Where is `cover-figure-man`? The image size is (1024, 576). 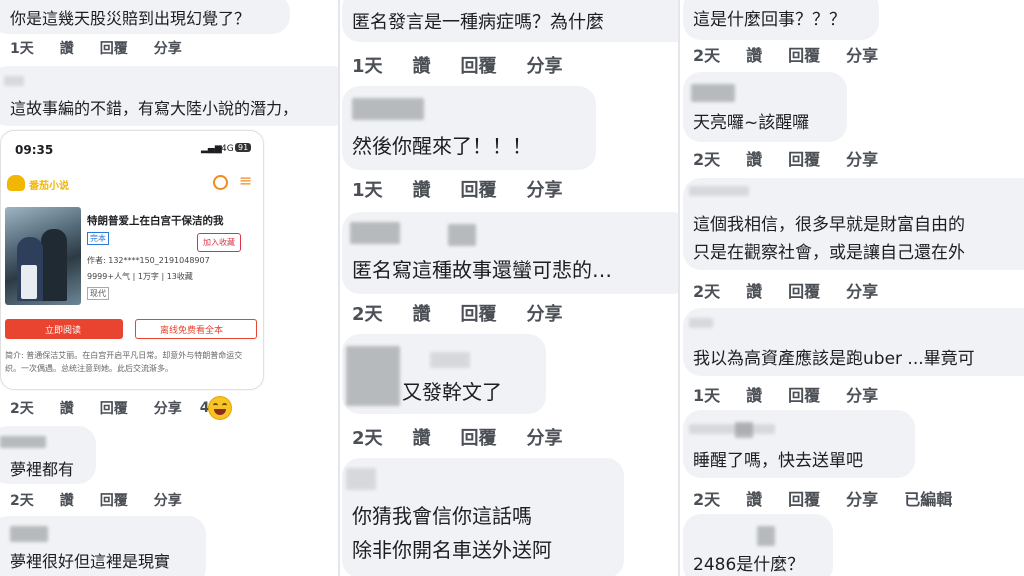
cover-figure-man is located at coordinates (54, 265).